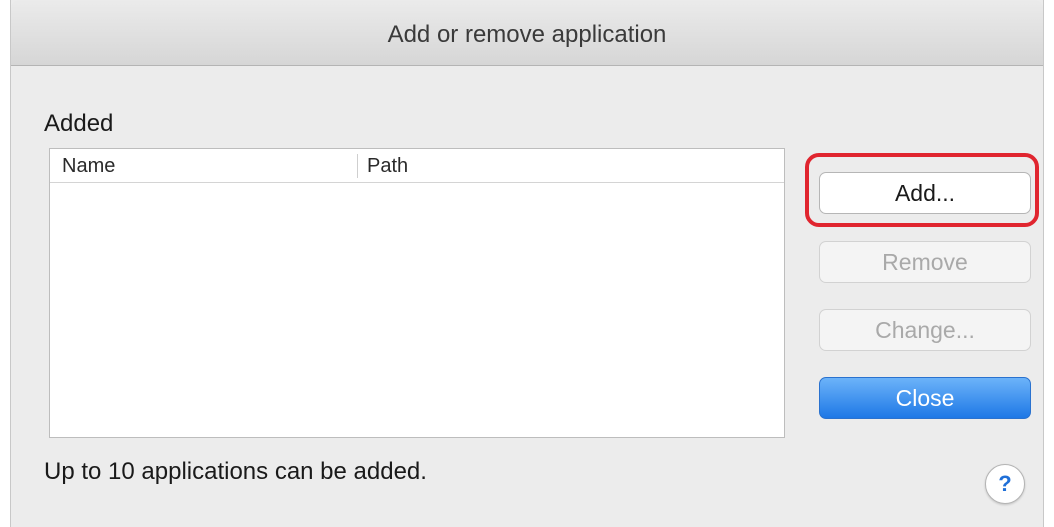 This screenshot has height=527, width=1054. I want to click on column-header-path: Path, so click(387, 166).